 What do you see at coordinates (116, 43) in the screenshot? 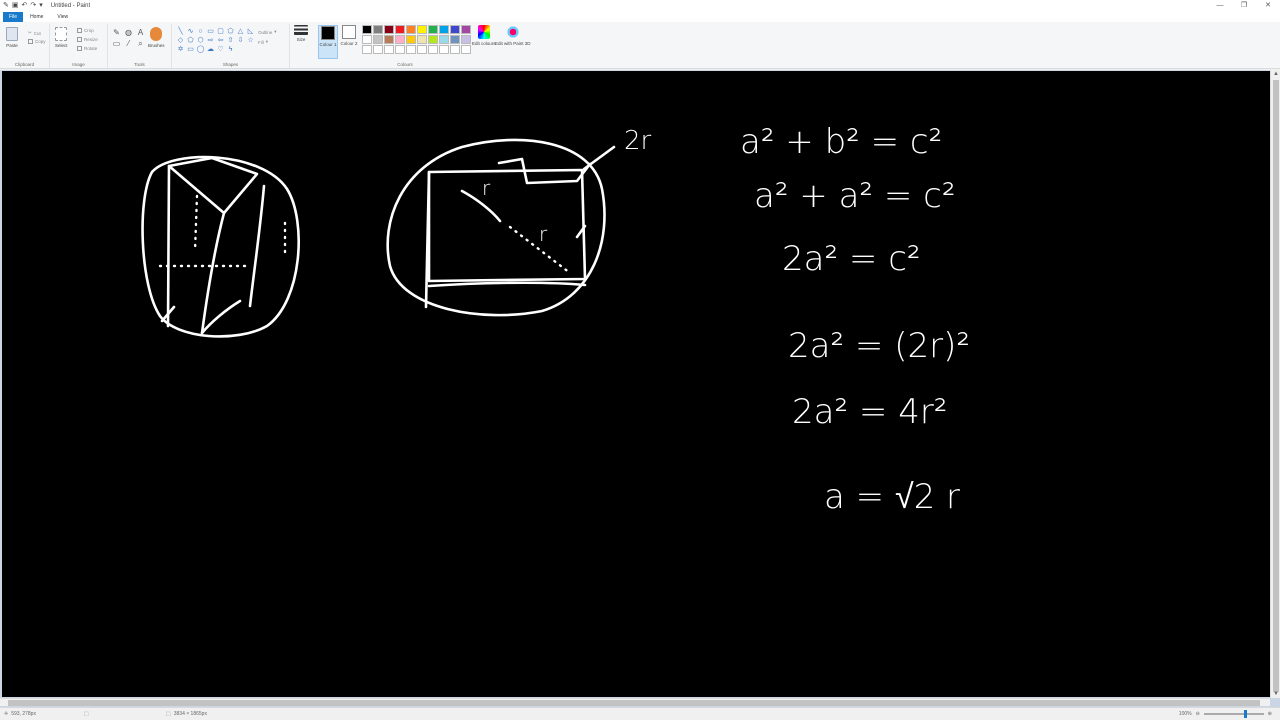
I see `eraser-icon: ▭` at bounding box center [116, 43].